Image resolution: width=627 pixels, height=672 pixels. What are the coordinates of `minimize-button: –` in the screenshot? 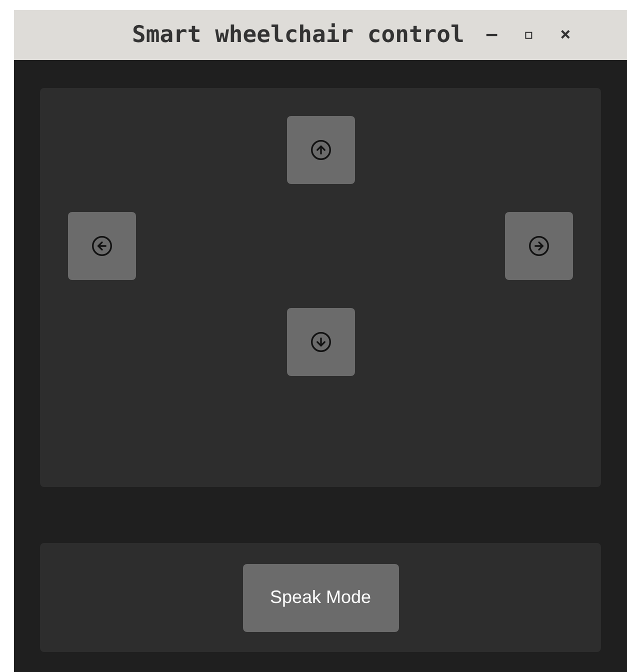 It's located at (492, 35).